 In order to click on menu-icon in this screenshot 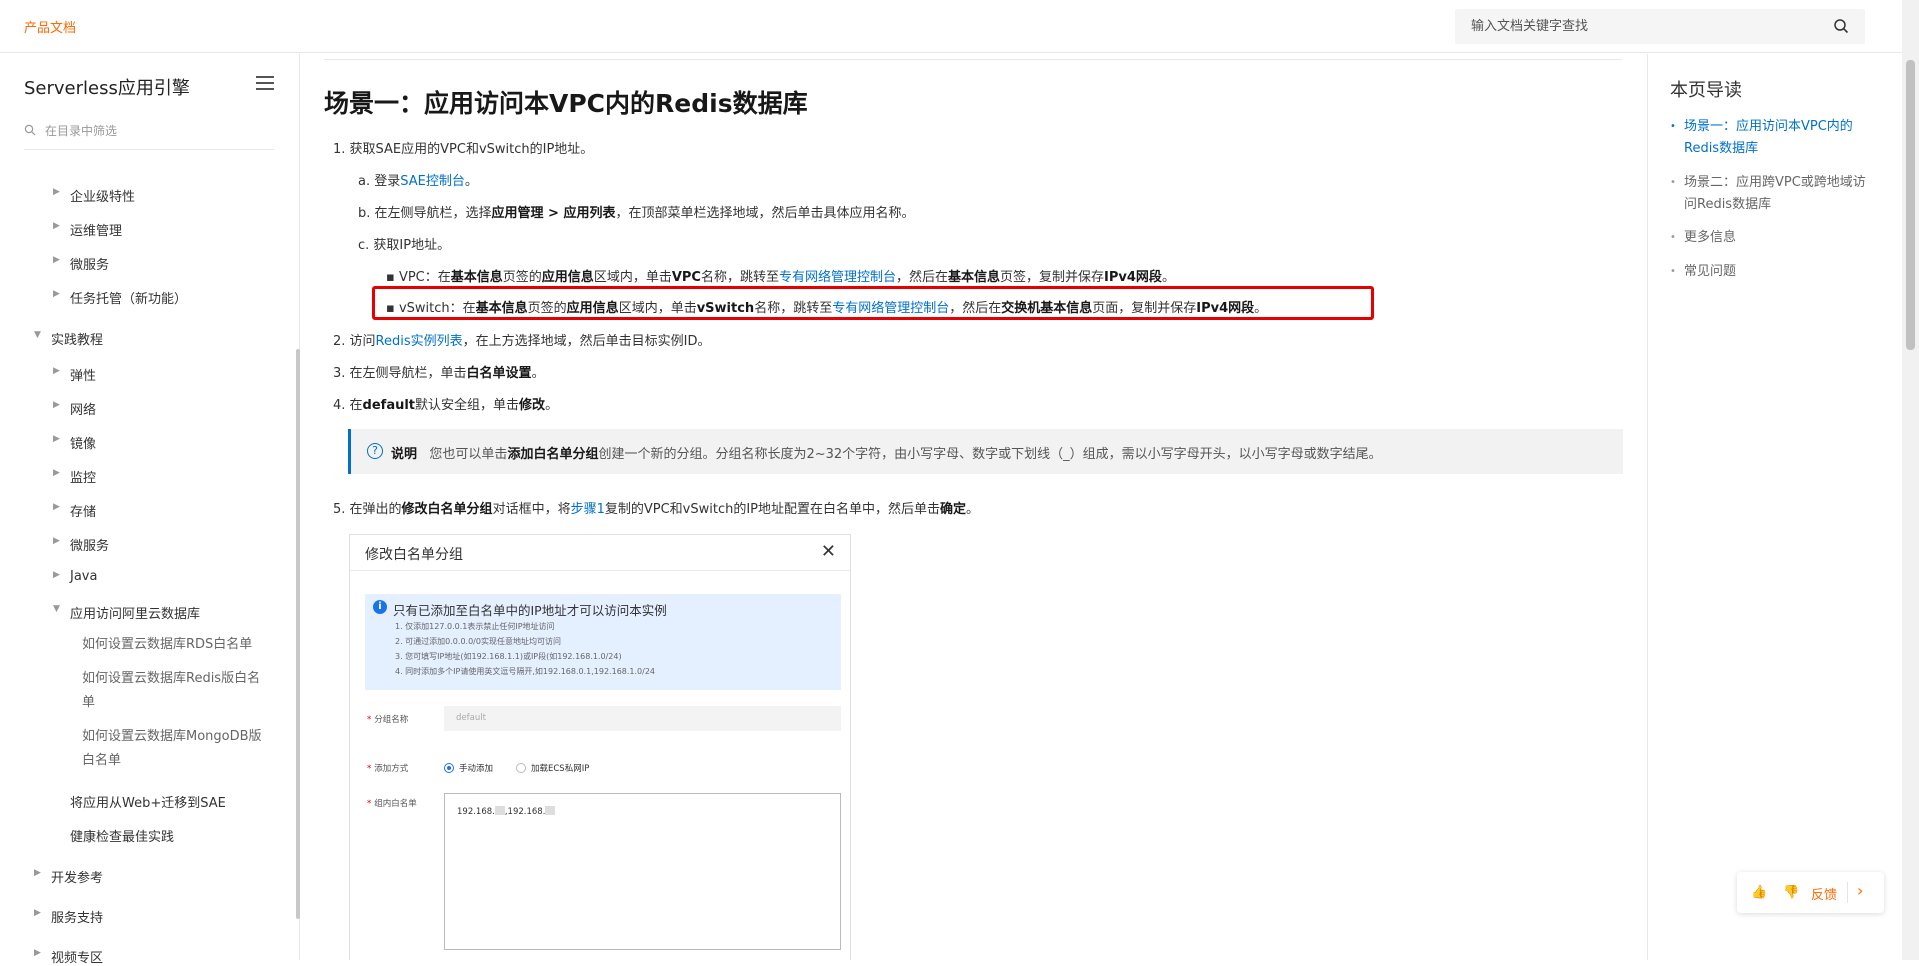, I will do `click(265, 84)`.